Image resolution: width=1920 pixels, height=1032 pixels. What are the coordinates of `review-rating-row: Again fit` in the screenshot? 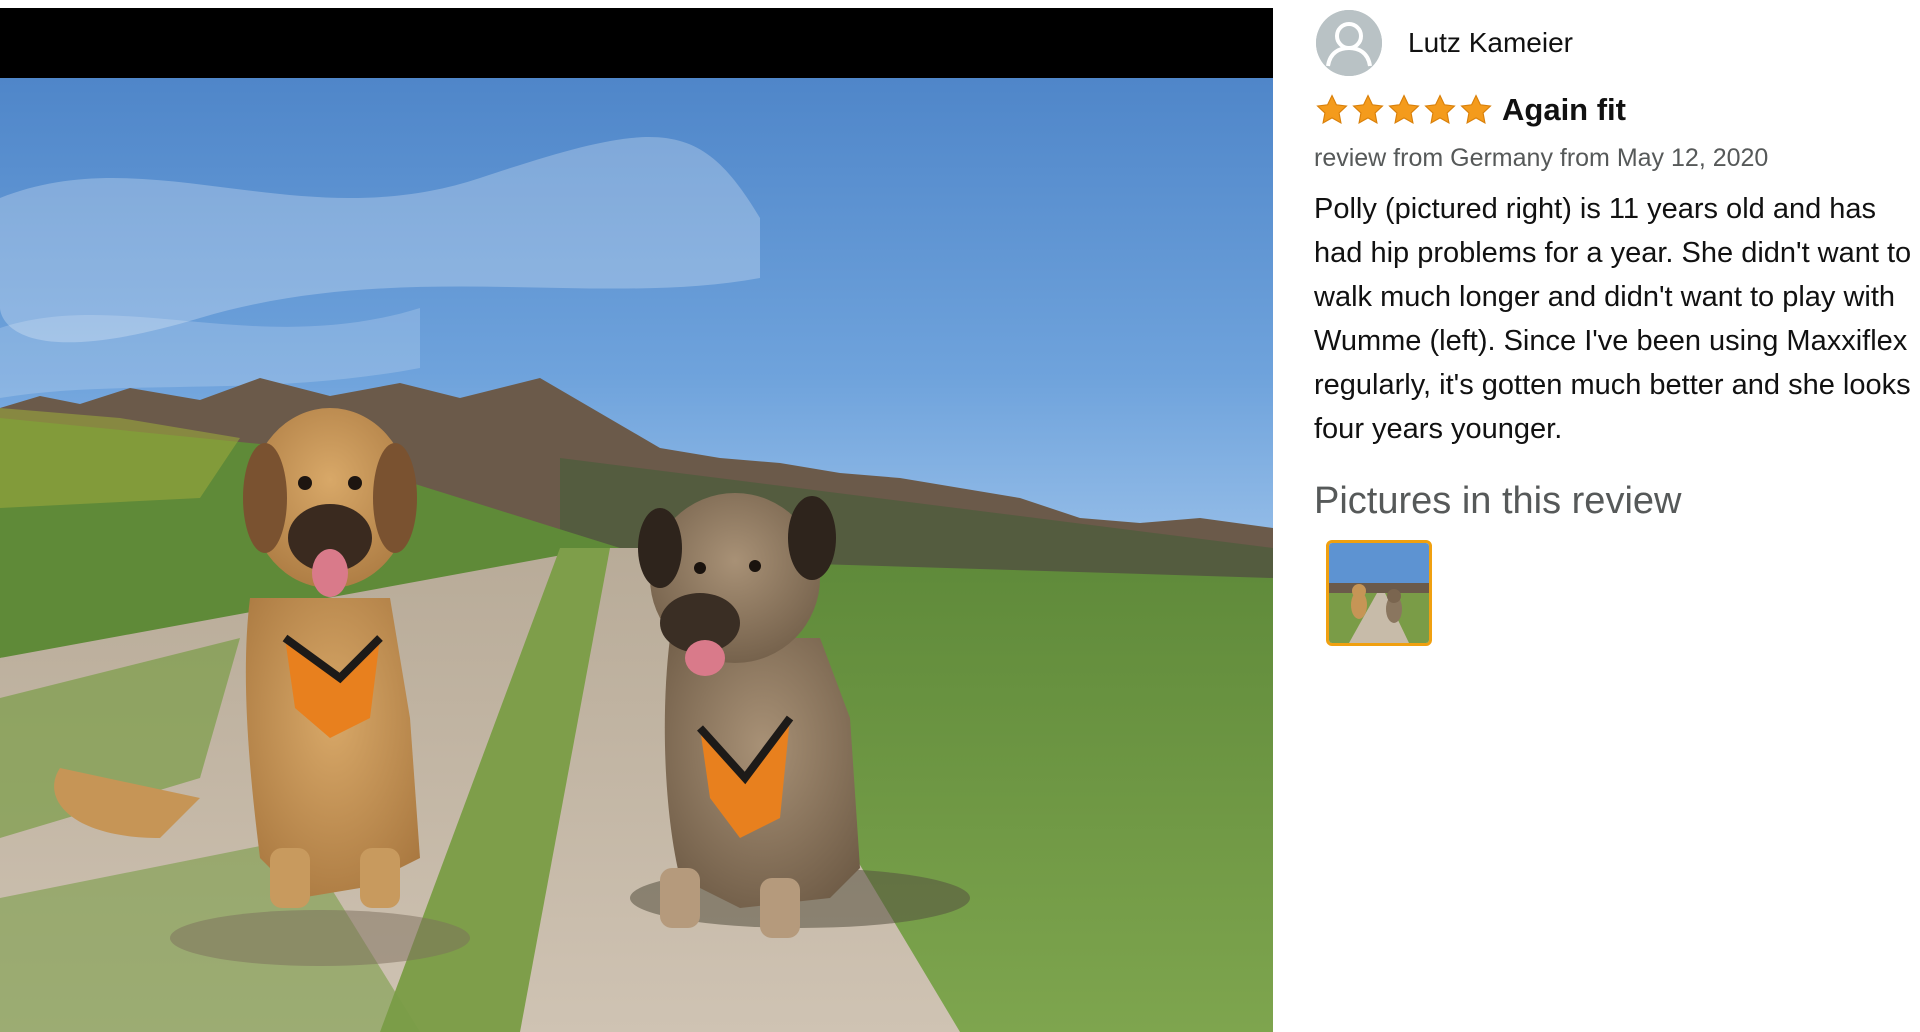 It's located at (1470, 110).